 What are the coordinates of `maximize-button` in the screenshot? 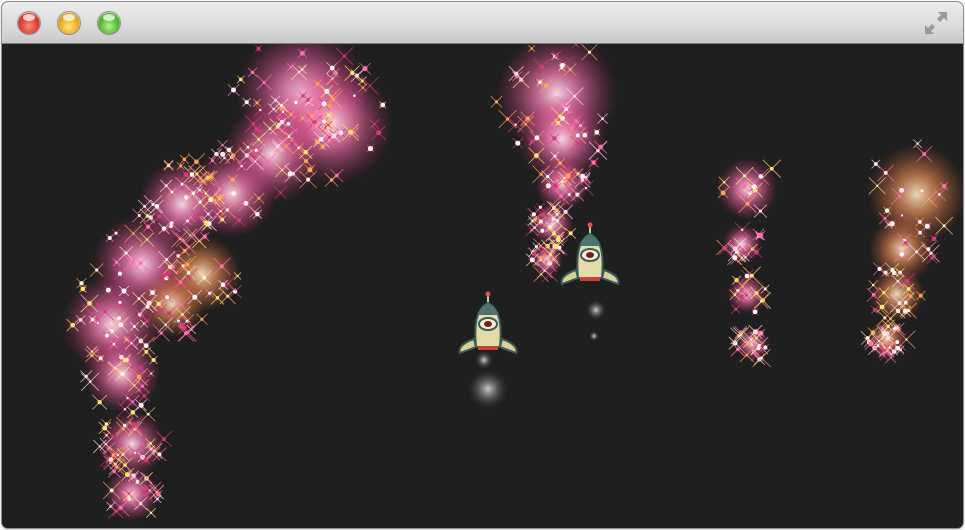 It's located at (109, 23).